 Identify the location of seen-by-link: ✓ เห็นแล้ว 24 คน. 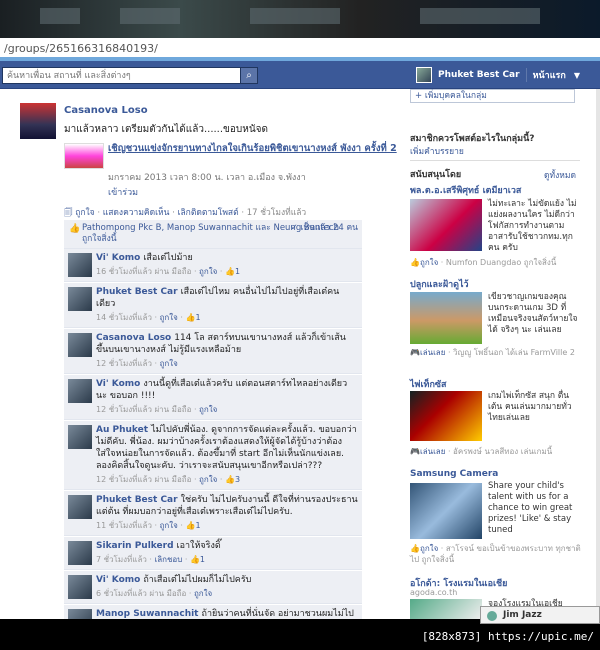
(324, 228).